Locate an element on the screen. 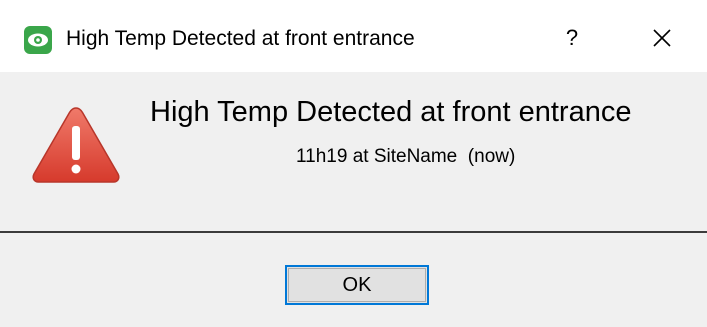 The height and width of the screenshot is (327, 707). ok-button-label: OK is located at coordinates (357, 285).